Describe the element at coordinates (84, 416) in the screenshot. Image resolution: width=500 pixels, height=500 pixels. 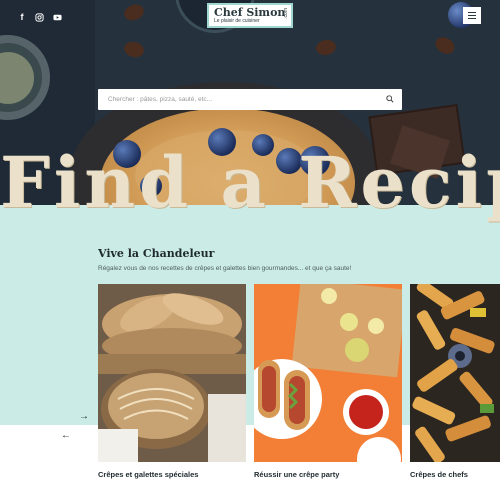
I see `next-arrow-icon: →` at that location.